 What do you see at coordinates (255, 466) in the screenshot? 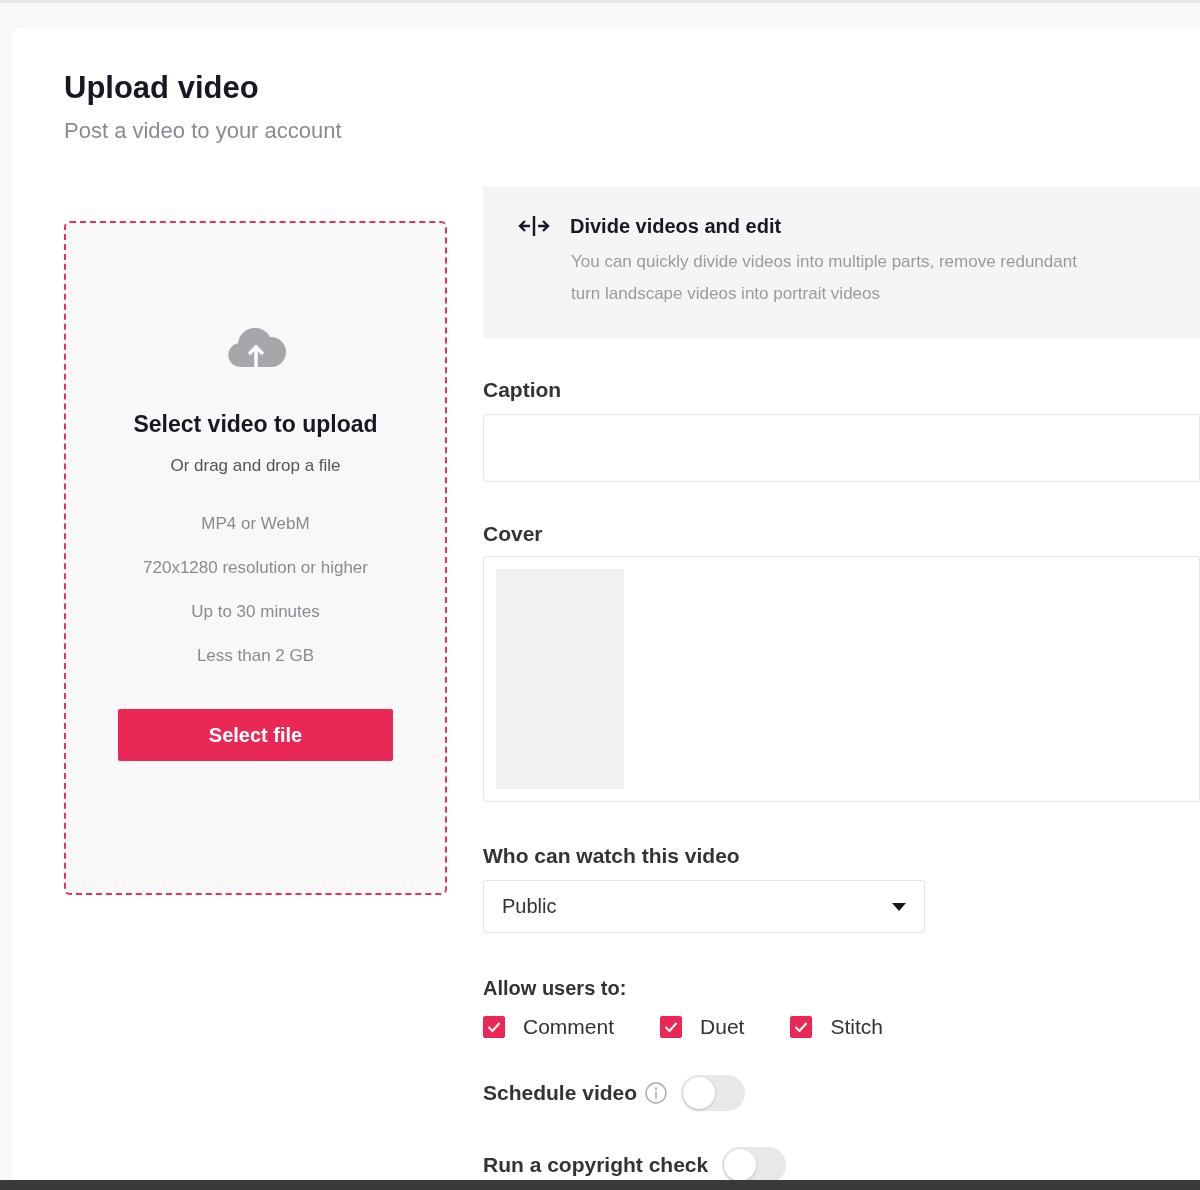
I see `upload-hint: Or drag and drop a file` at bounding box center [255, 466].